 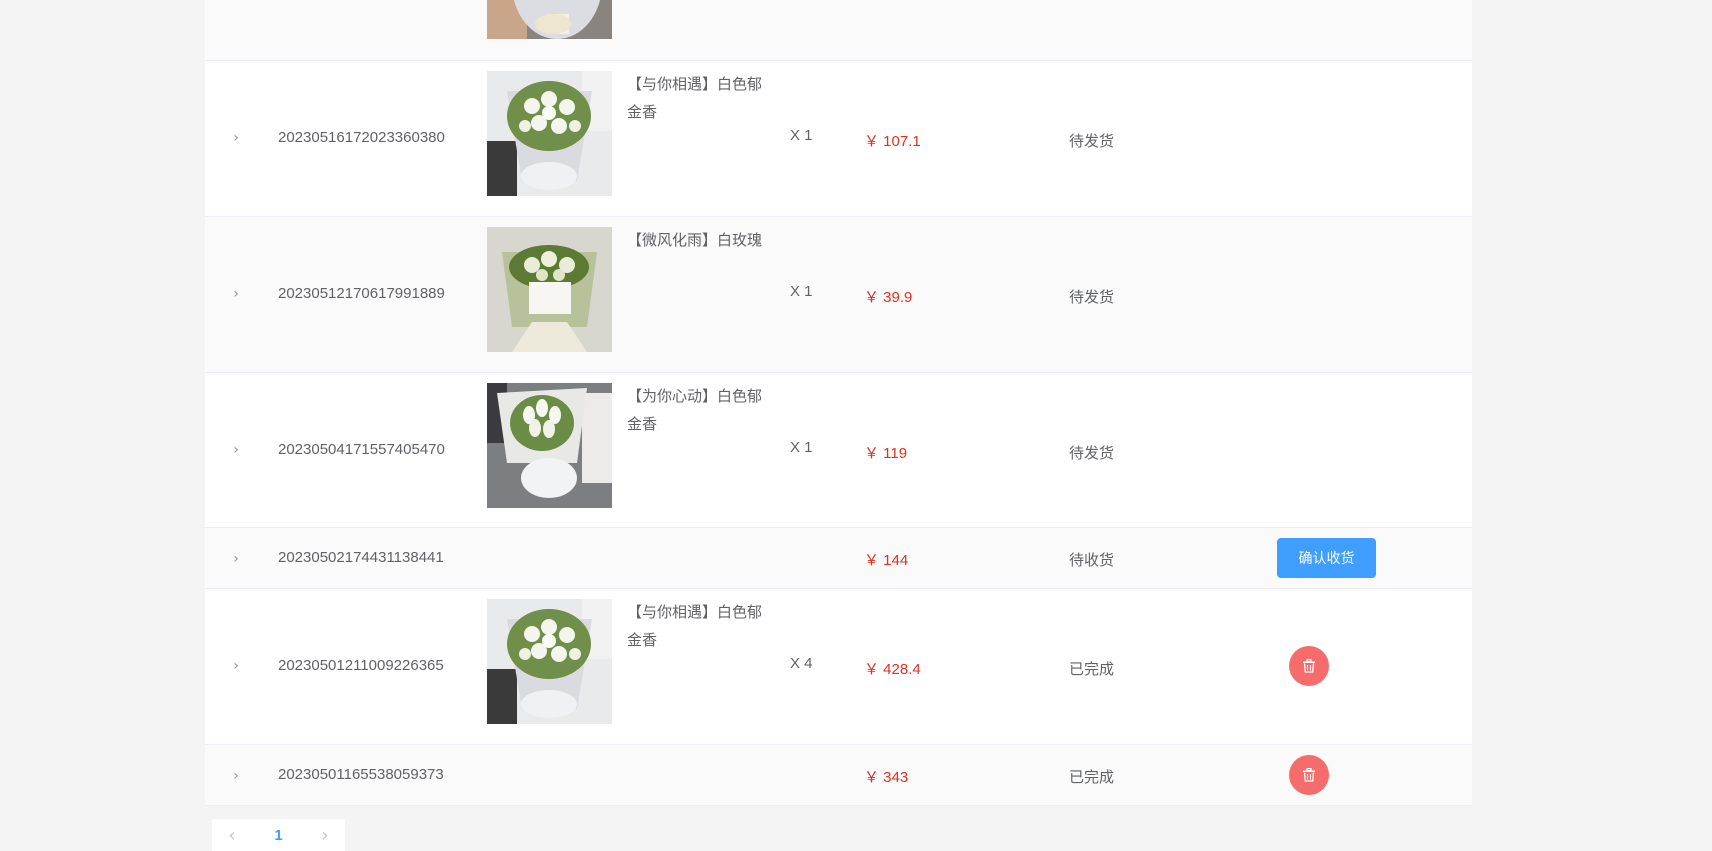 I want to click on quantity: X 4, so click(x=801, y=663).